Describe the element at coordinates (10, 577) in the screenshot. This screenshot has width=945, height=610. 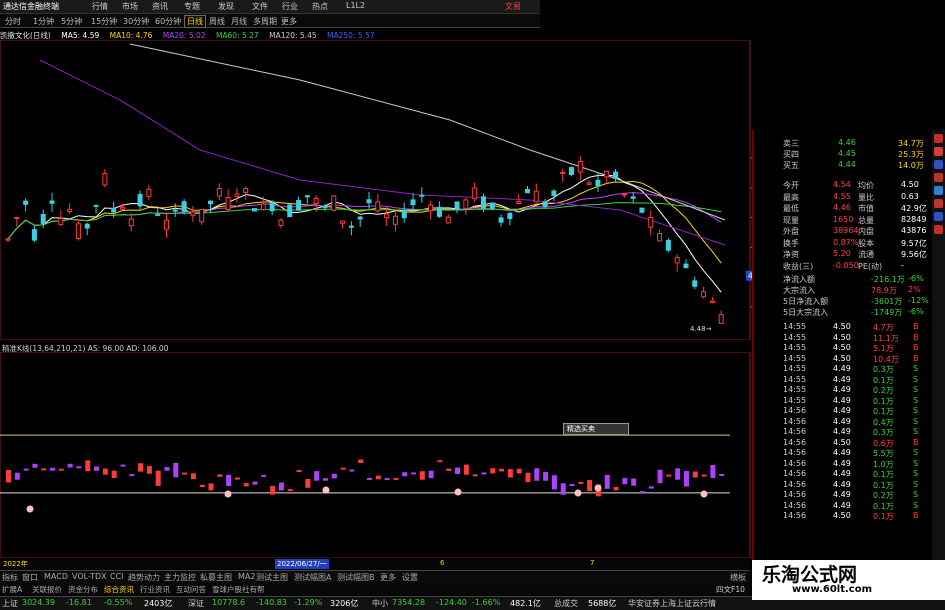
I see `tab-indicator: 指标` at that location.